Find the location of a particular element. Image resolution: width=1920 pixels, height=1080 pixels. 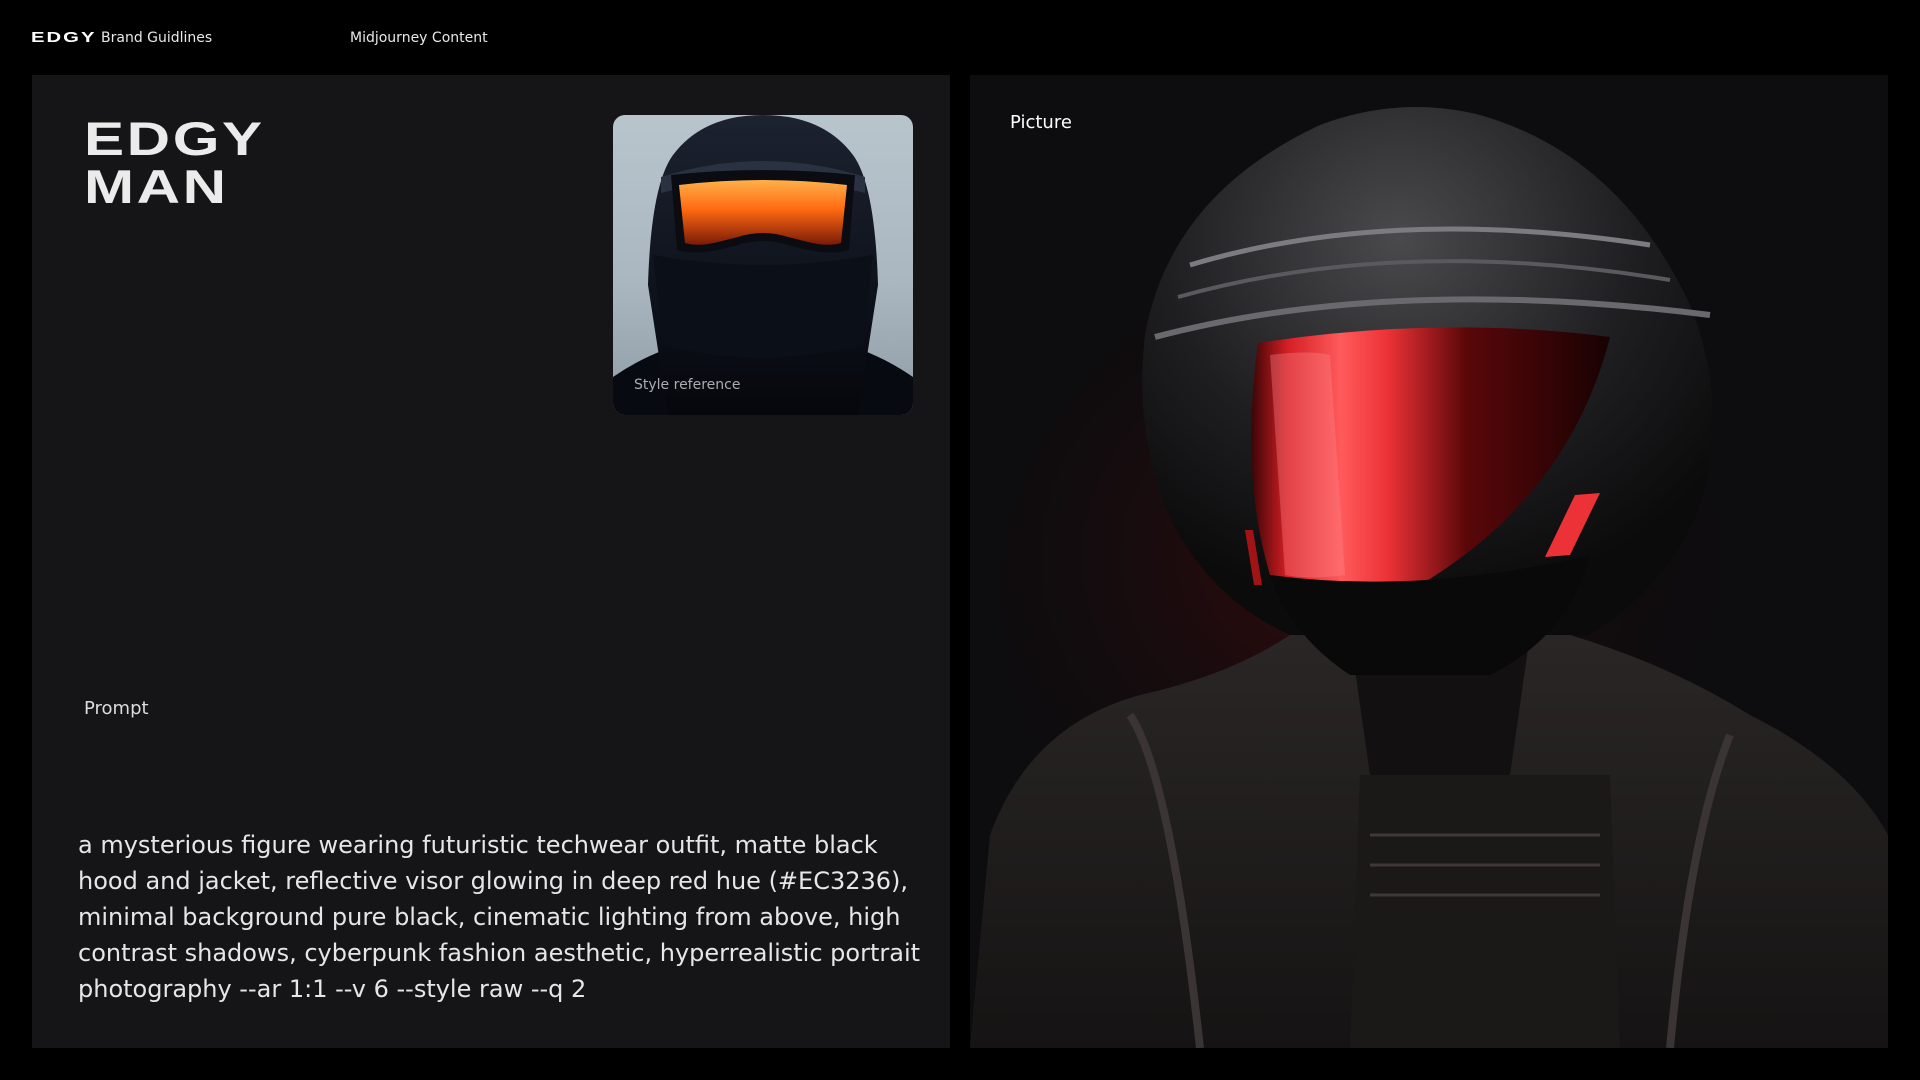

style-reference-card: Style reference is located at coordinates (763, 265).